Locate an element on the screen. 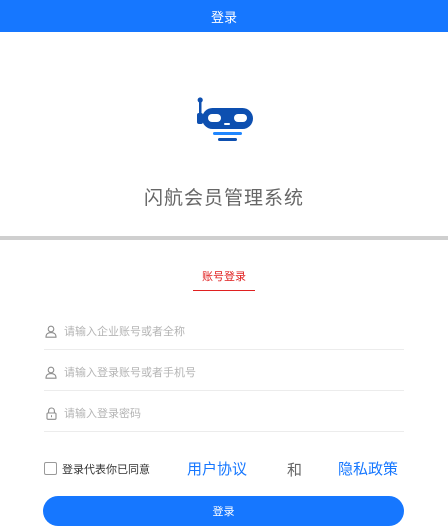 Image resolution: width=448 pixels, height=529 pixels. login-button: 登录 is located at coordinates (223, 511).